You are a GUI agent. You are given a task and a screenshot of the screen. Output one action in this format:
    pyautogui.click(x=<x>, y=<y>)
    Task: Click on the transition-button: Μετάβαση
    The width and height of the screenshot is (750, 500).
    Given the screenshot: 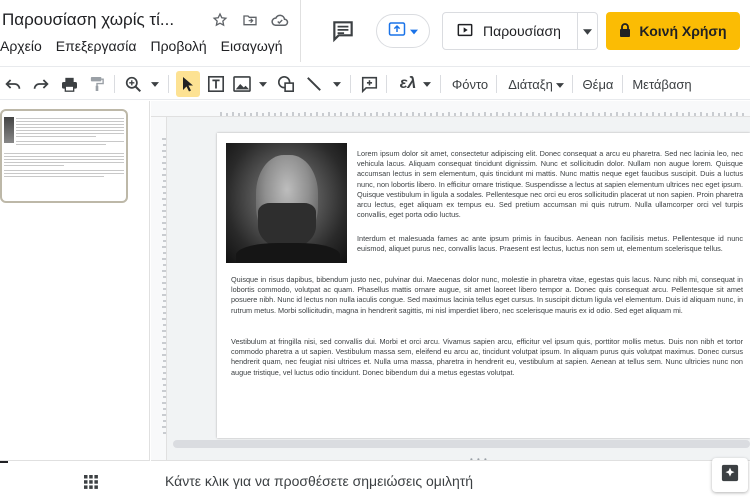 What is the action you would take?
    pyautogui.click(x=662, y=84)
    